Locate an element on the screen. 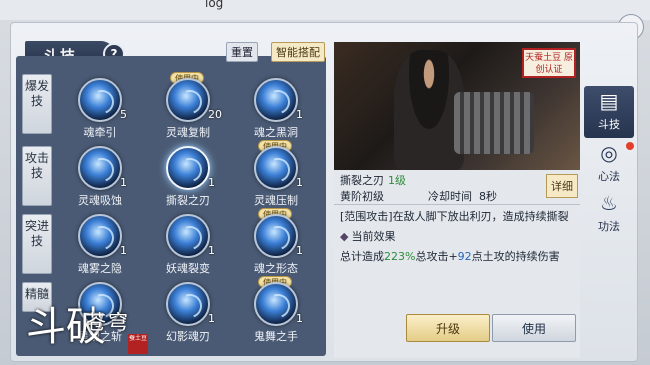 Image resolution: width=650 pixels, height=365 pixels. skill-slot: 使用中 1 鬼舞之手 is located at coordinates (276, 311).